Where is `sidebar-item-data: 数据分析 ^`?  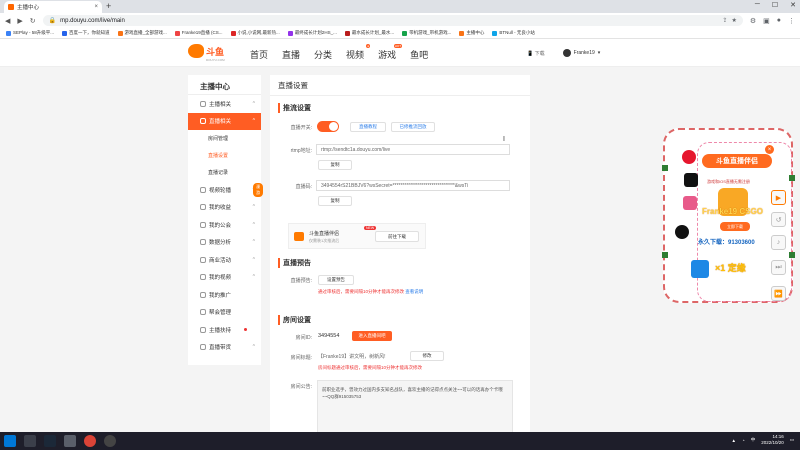
sidebar-item-data: 数据分析 ^ is located at coordinates (224, 243).